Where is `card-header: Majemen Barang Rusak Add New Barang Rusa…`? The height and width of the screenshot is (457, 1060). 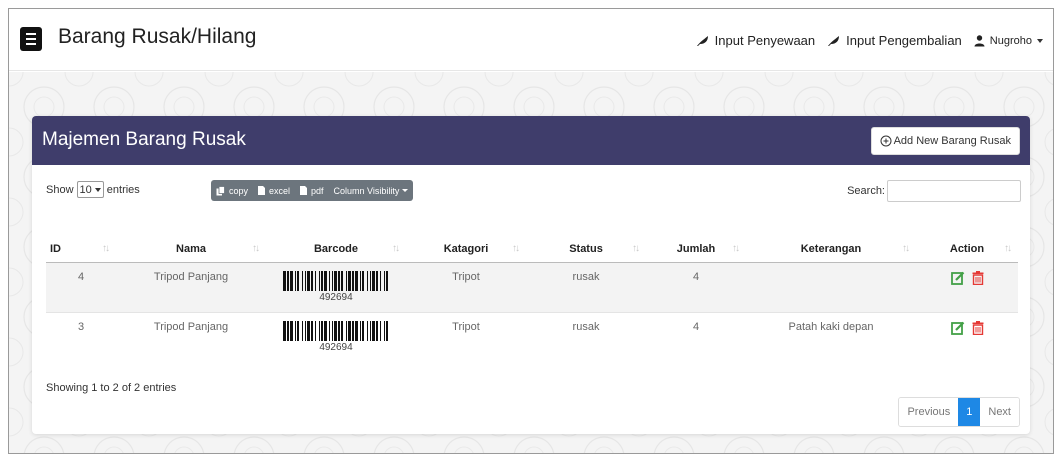 card-header: Majemen Barang Rusak Add New Barang Rusa… is located at coordinates (531, 140).